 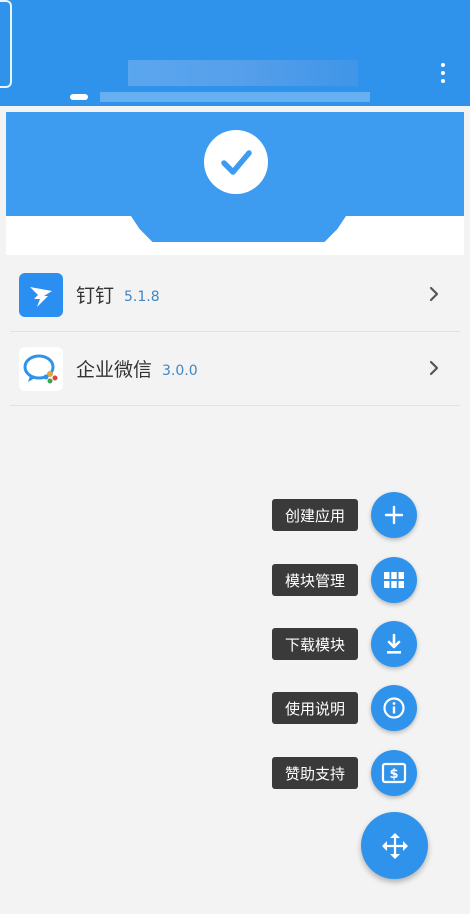 I want to click on fab-label: 赞助支持, so click(x=315, y=773).